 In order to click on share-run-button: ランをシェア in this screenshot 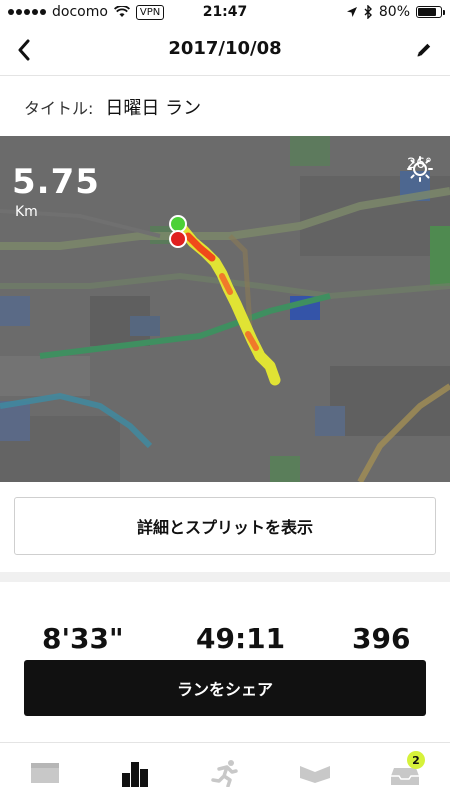, I will do `click(225, 688)`.